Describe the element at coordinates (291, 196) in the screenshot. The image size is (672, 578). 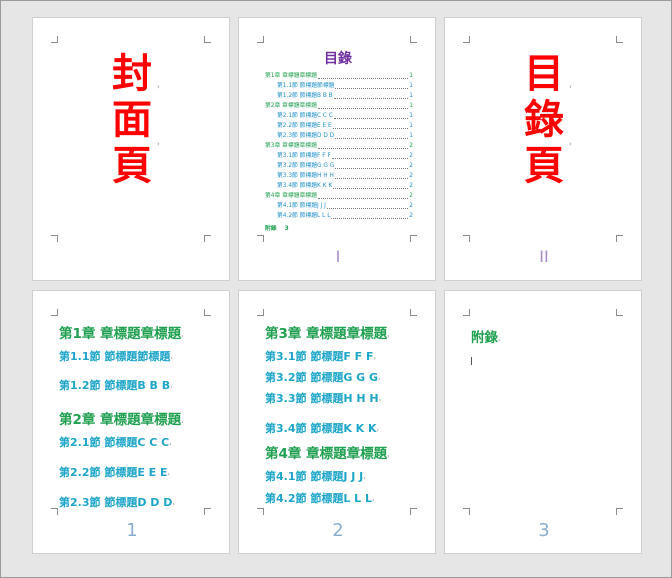
I see `toc-entry-text: 第4章 章標題章標題` at that location.